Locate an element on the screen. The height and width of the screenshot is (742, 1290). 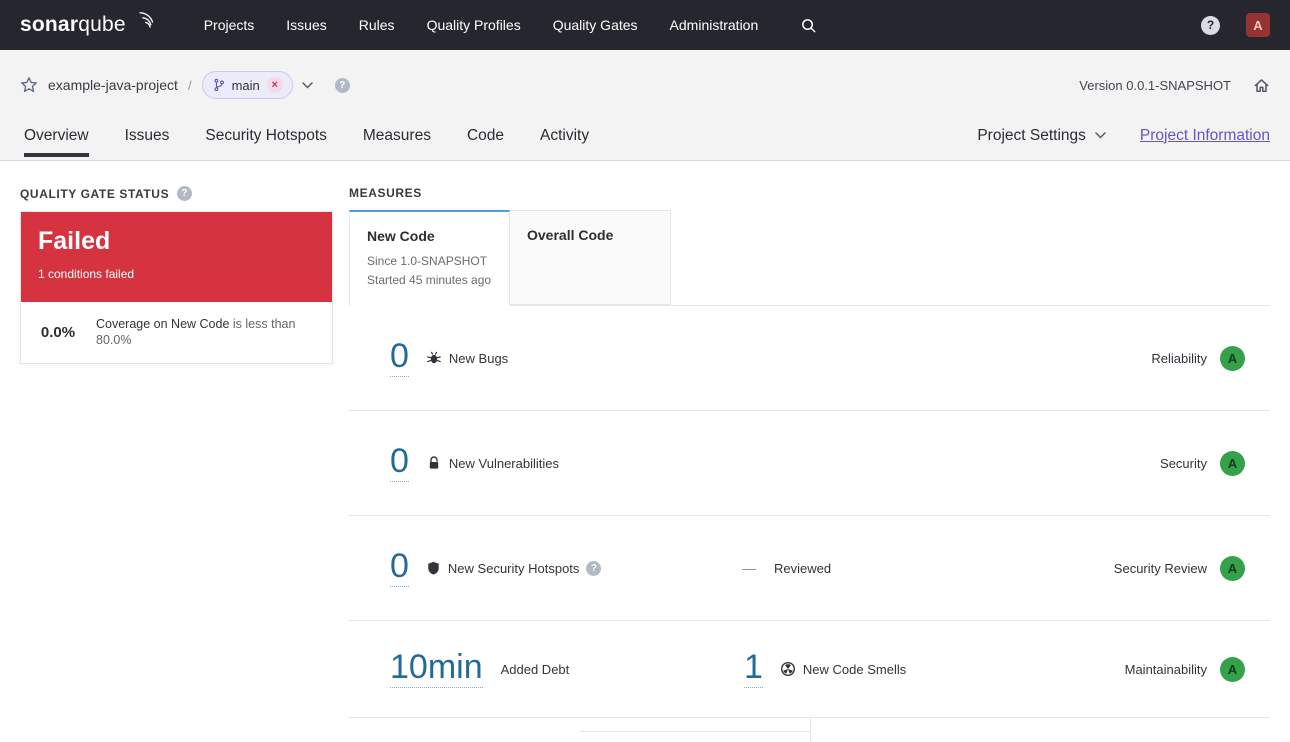
favorite-star-icon is located at coordinates (29, 85).